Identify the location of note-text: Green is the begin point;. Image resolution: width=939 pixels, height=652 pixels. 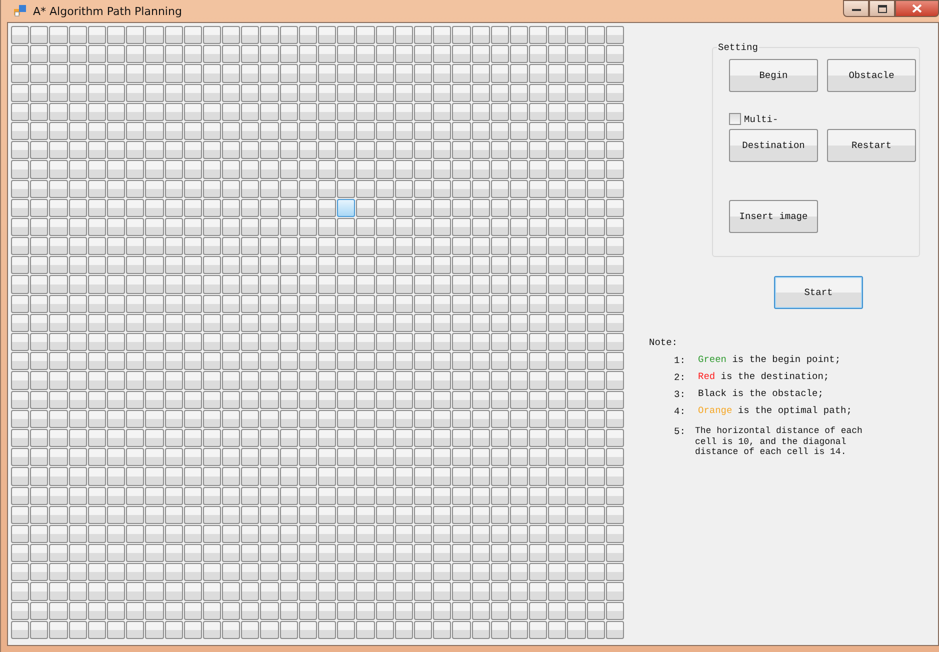
(769, 360).